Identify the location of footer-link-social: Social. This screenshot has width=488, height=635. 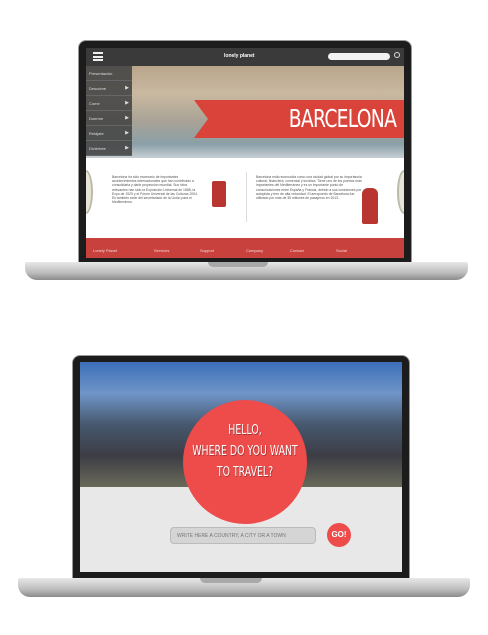
(341, 250).